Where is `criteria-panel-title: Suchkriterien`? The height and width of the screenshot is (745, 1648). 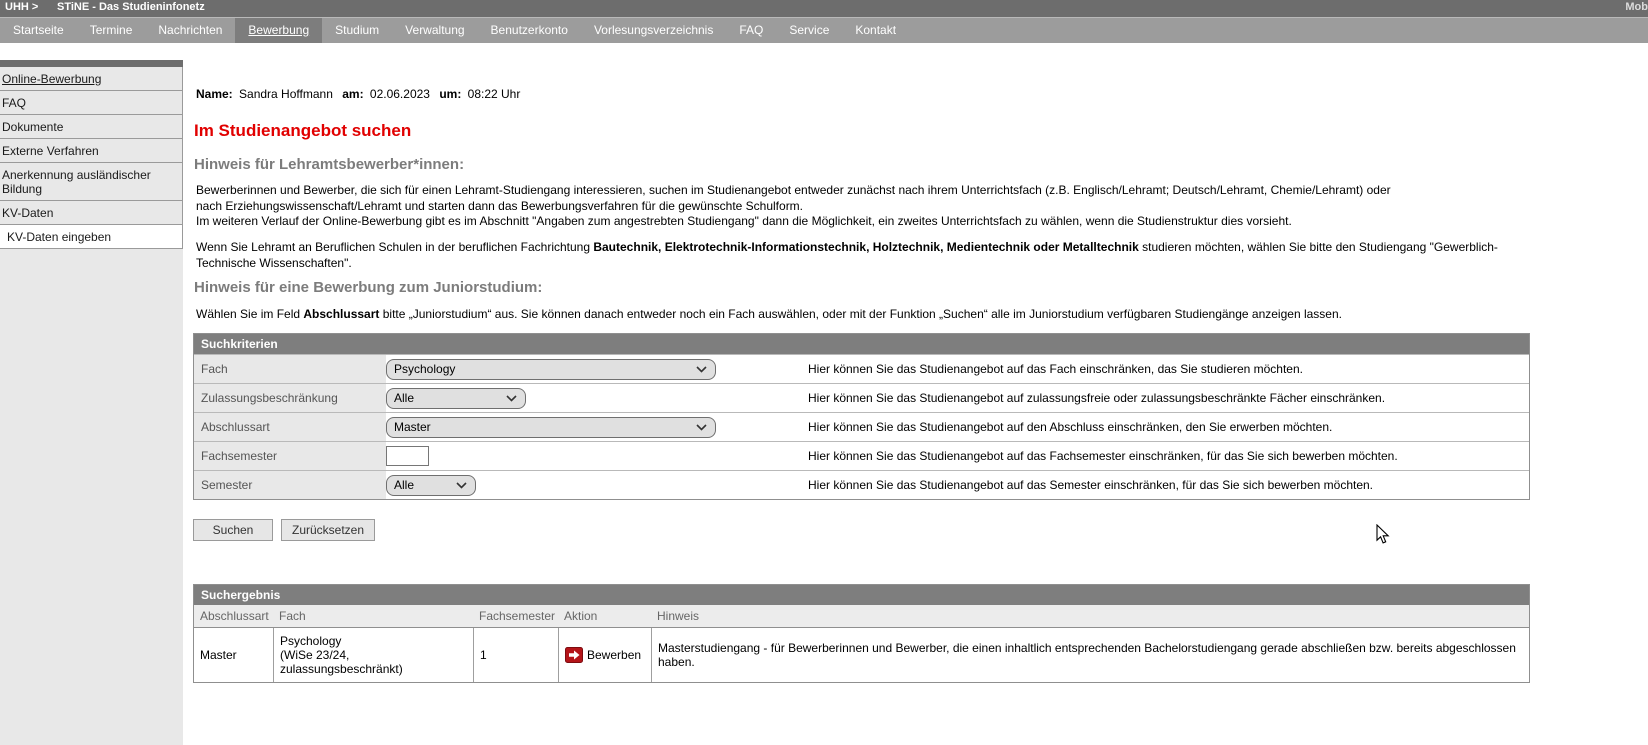
criteria-panel-title: Suchkriterien is located at coordinates (861, 344).